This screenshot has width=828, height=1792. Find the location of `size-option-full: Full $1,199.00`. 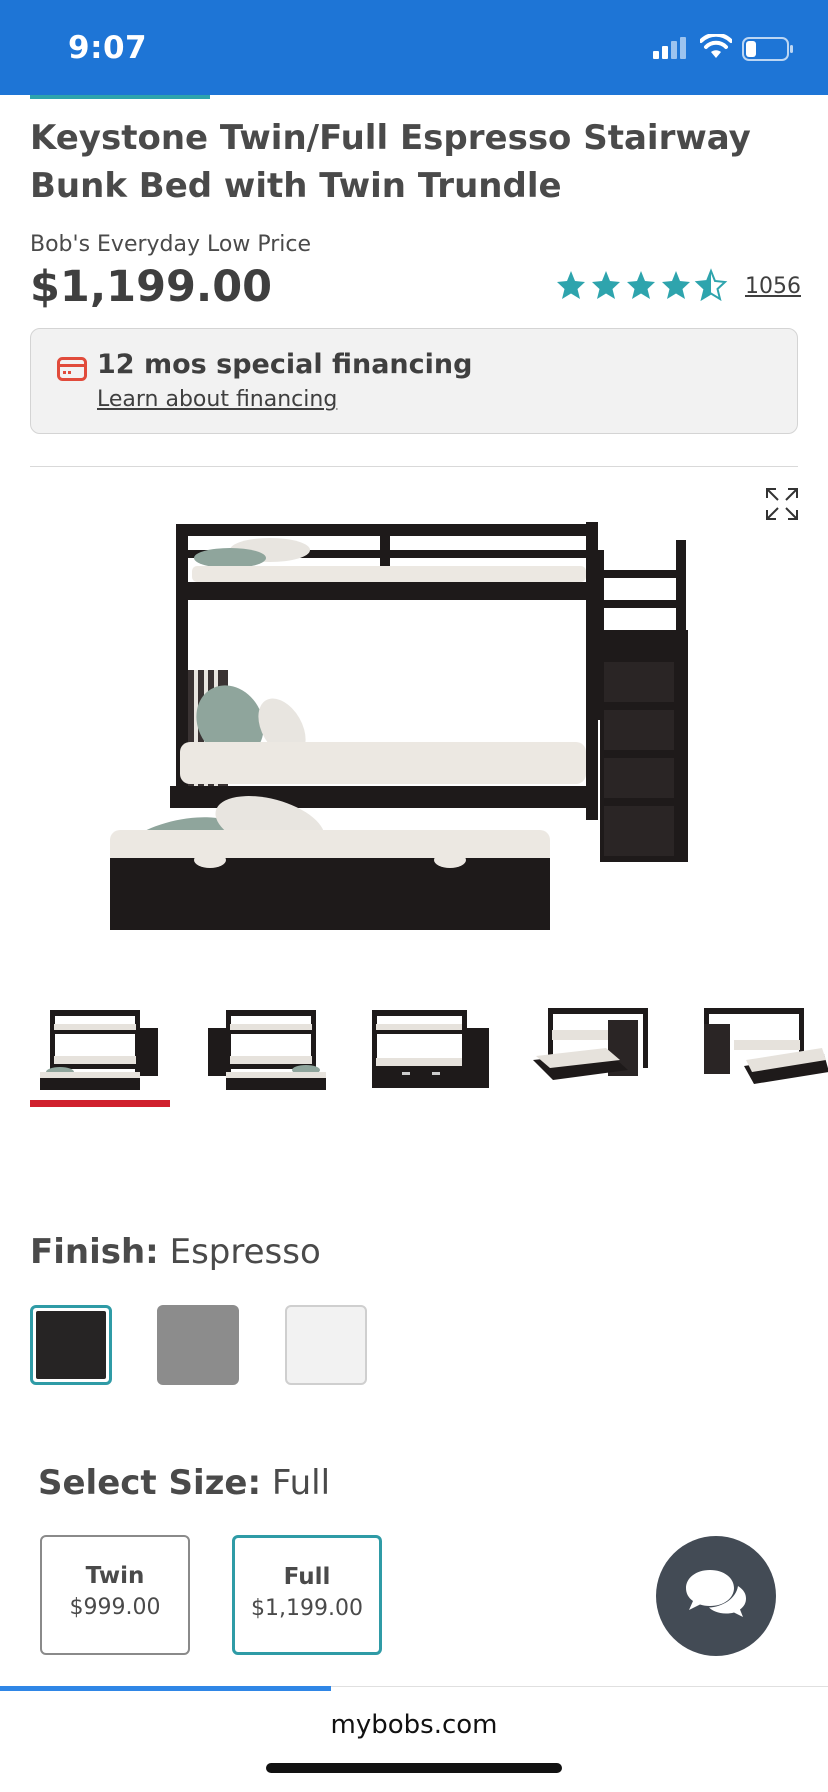

size-option-full: Full $1,199.00 is located at coordinates (307, 1595).